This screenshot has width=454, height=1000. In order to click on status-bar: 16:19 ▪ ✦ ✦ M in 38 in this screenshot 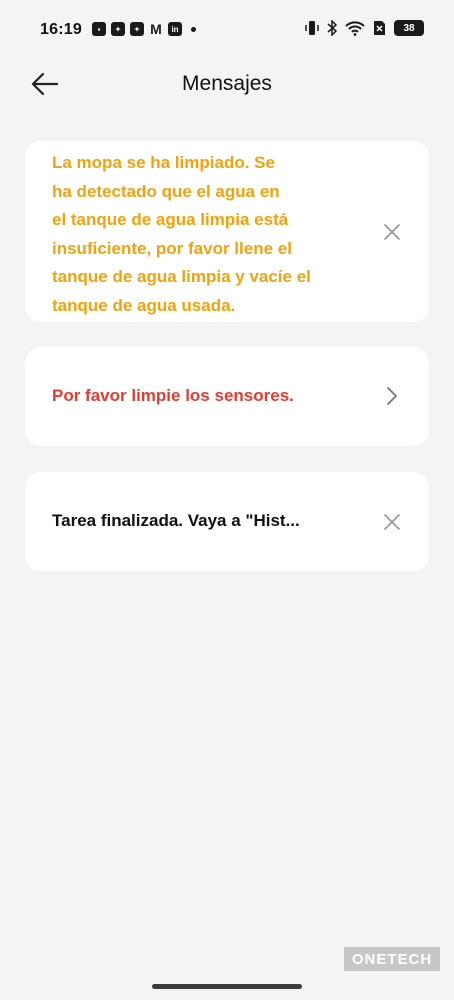, I will do `click(227, 29)`.